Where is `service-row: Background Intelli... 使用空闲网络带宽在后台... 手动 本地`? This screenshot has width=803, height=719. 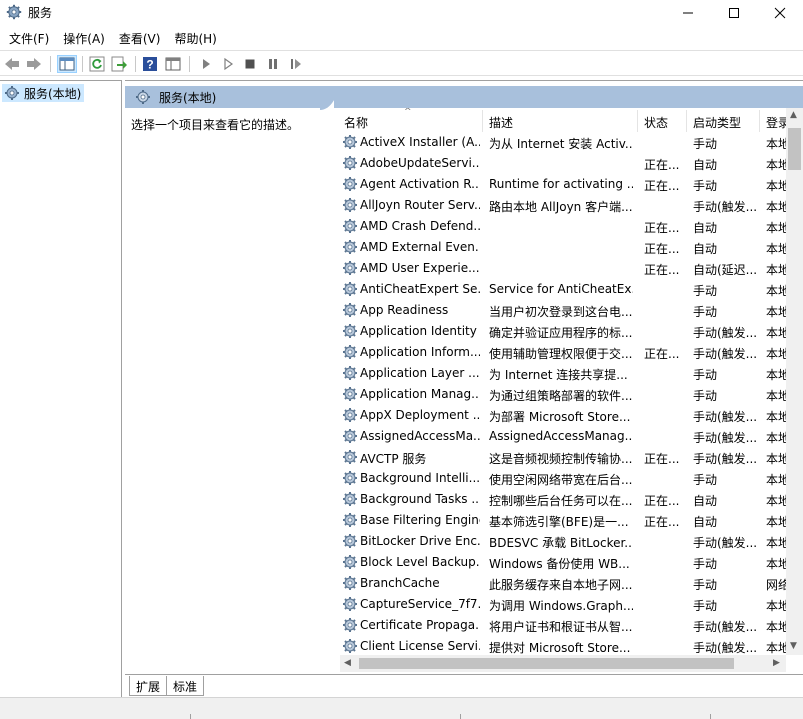
service-row: Background Intelli... 使用空闲网络带宽在后台... 手动 本地 is located at coordinates (571, 478).